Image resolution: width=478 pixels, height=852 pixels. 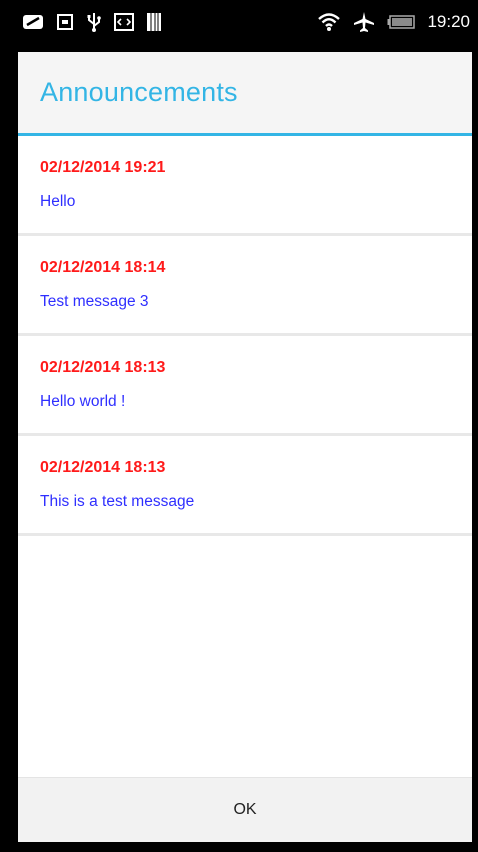 What do you see at coordinates (448, 21) in the screenshot?
I see `status-time: 19:20` at bounding box center [448, 21].